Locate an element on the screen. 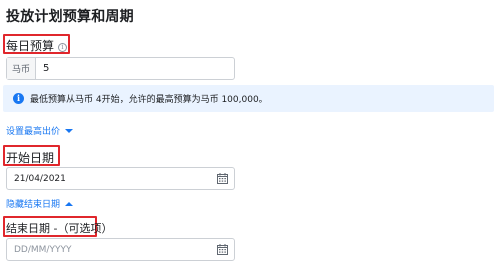 The image size is (499, 272). chevron-down-icon is located at coordinates (69, 130).